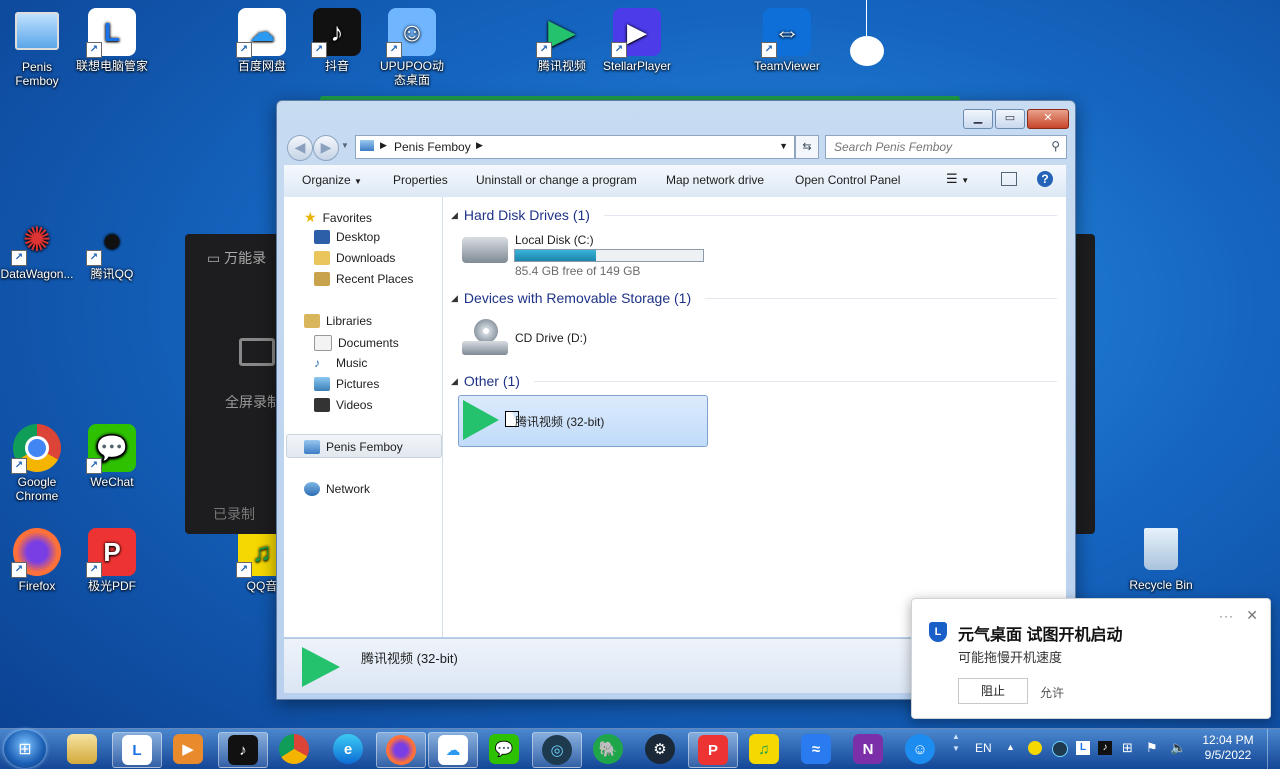 This screenshot has width=1280, height=769. What do you see at coordinates (420, 180) in the screenshot?
I see `properties-button: Properties` at bounding box center [420, 180].